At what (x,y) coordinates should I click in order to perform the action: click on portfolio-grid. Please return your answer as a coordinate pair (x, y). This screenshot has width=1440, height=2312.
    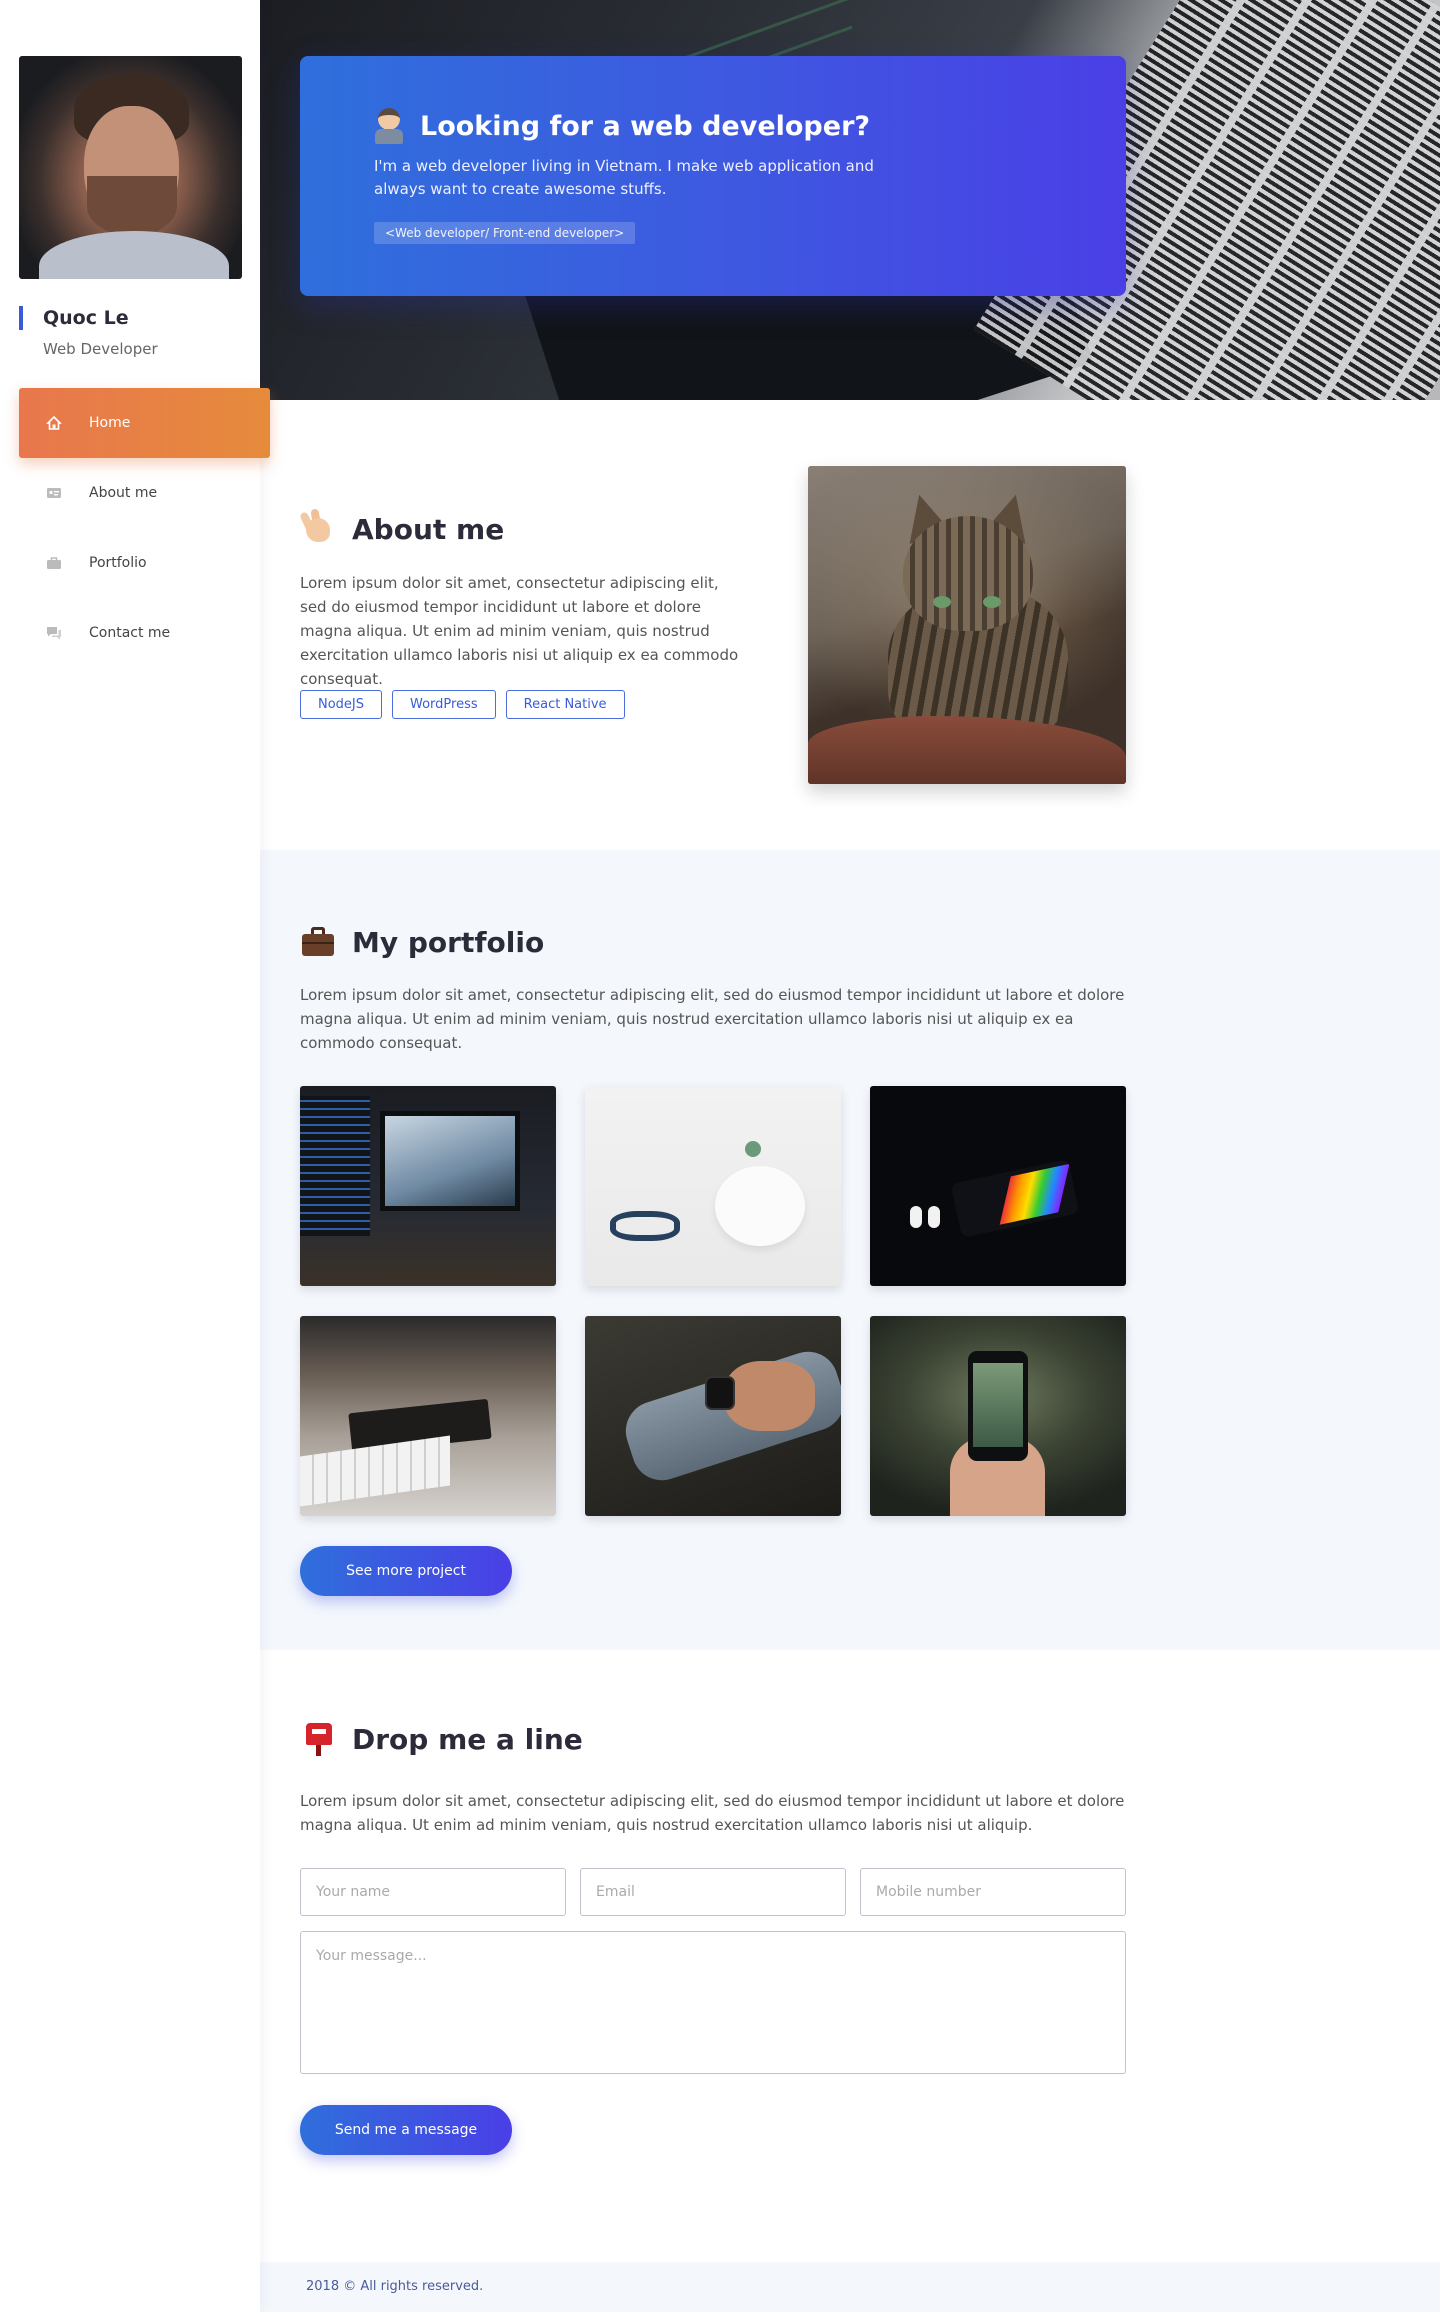
    Looking at the image, I should click on (713, 1301).